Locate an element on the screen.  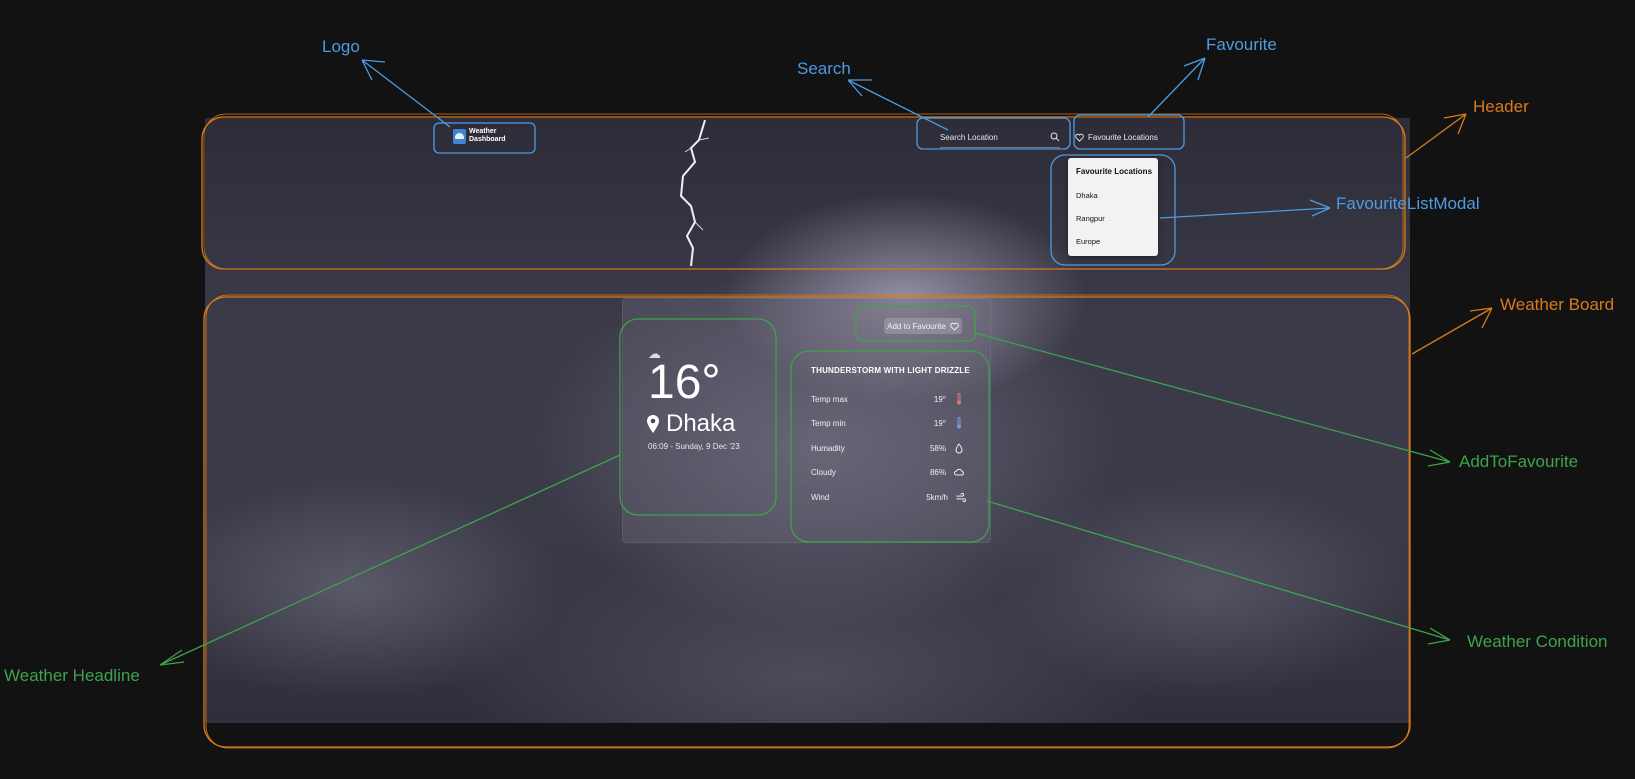
condition-value: 86% is located at coordinates (937, 472).